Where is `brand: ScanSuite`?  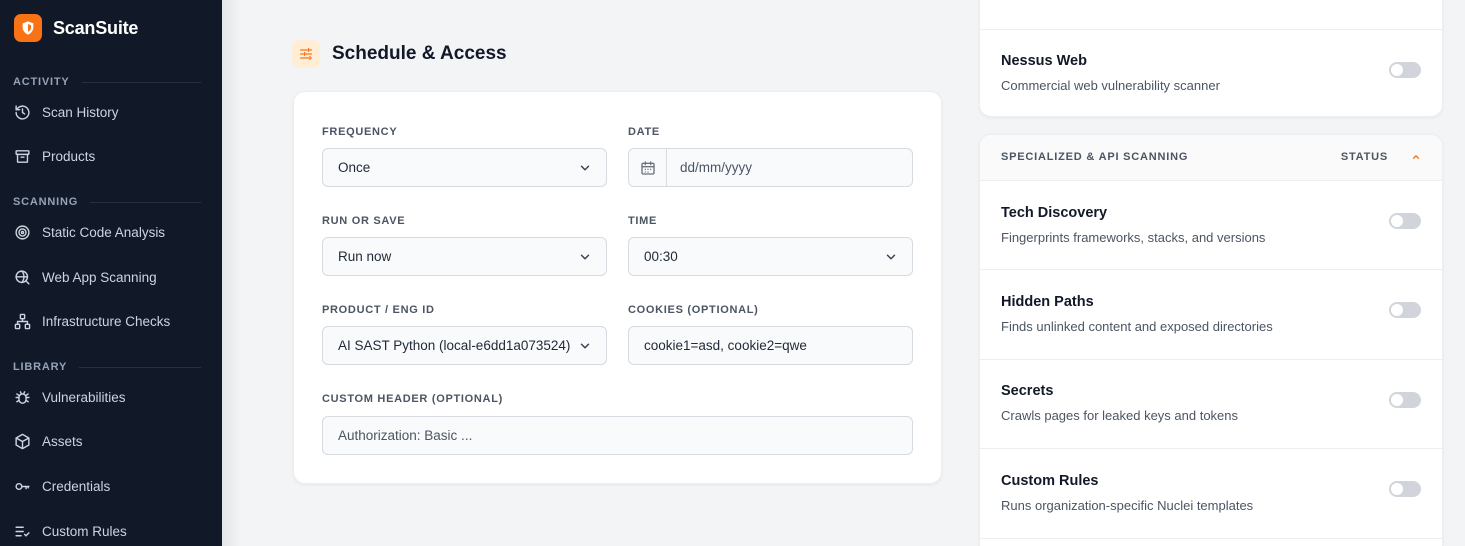
brand: ScanSuite is located at coordinates (76, 28).